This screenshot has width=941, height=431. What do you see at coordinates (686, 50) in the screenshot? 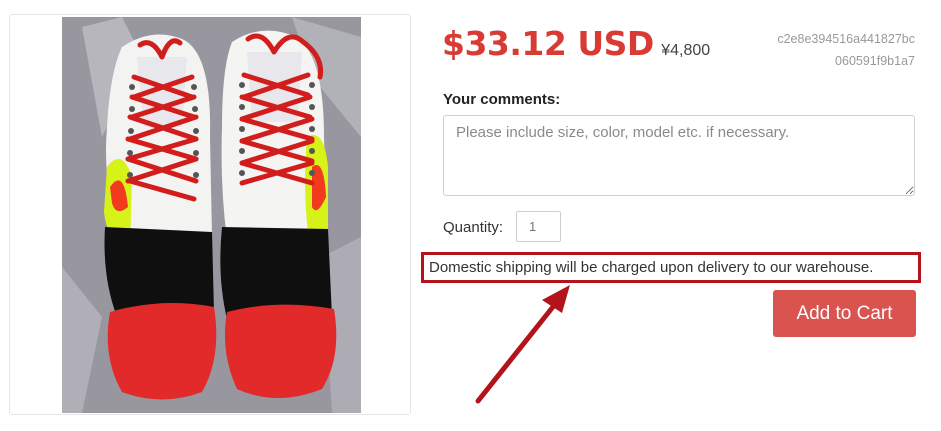
I see `price-jpy: ¥4,800` at bounding box center [686, 50].